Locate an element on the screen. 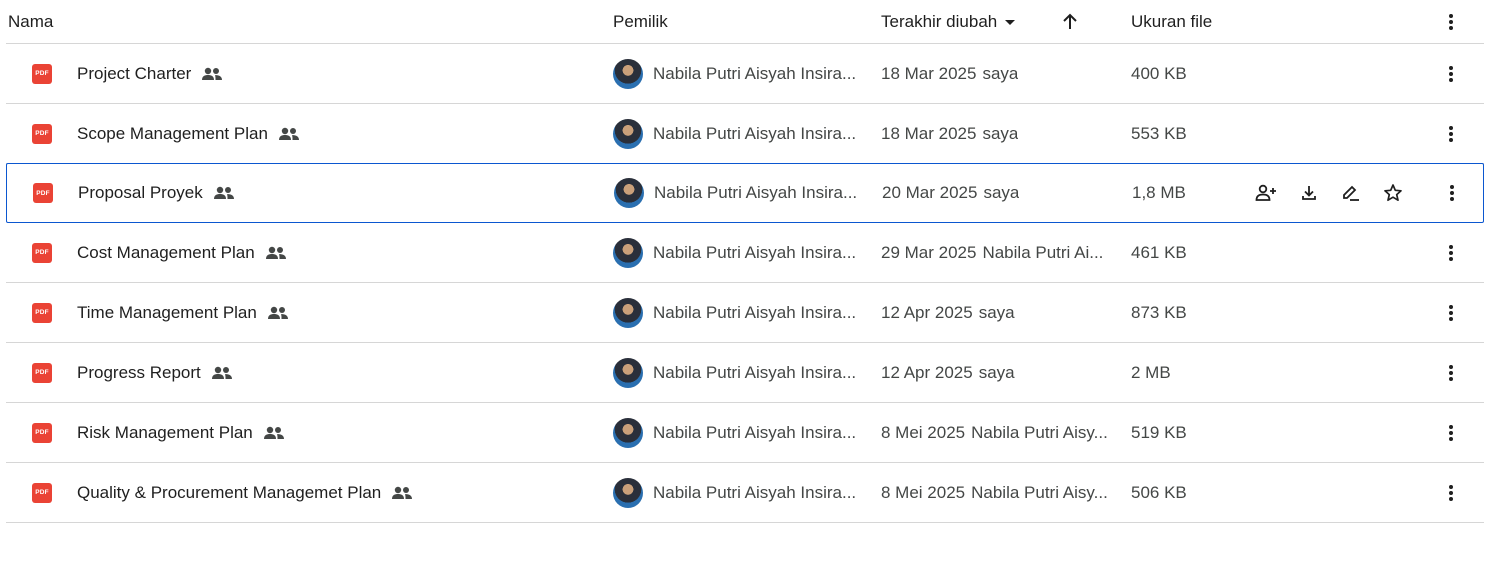 The width and height of the screenshot is (1495, 567). file-name-cell: Quality & Procurement Managemet Plan is located at coordinates (337, 492).